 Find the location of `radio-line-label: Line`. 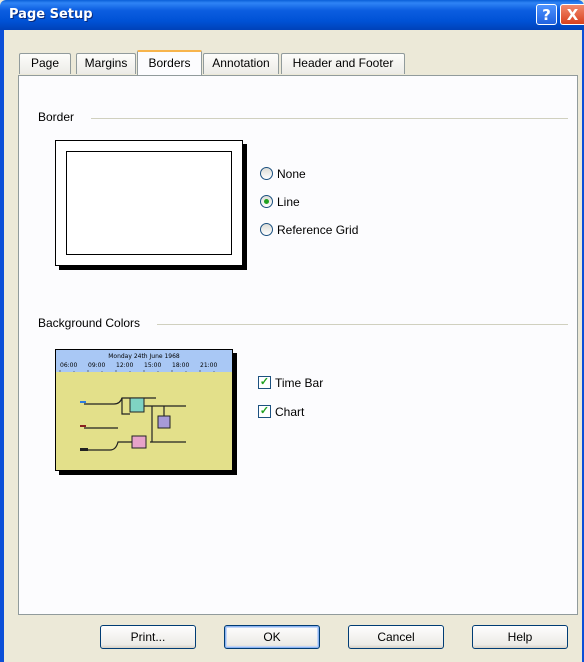

radio-line-label: Line is located at coordinates (288, 202).